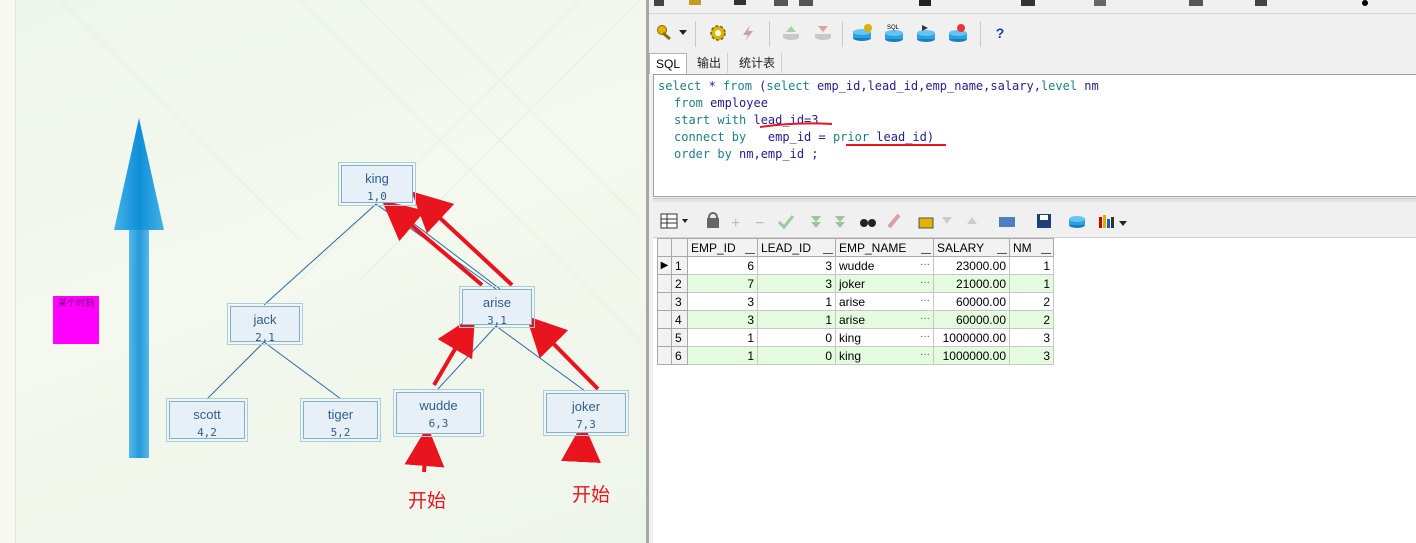 The height and width of the screenshot is (543, 1416). I want to click on tab-output: 输出, so click(710, 63).